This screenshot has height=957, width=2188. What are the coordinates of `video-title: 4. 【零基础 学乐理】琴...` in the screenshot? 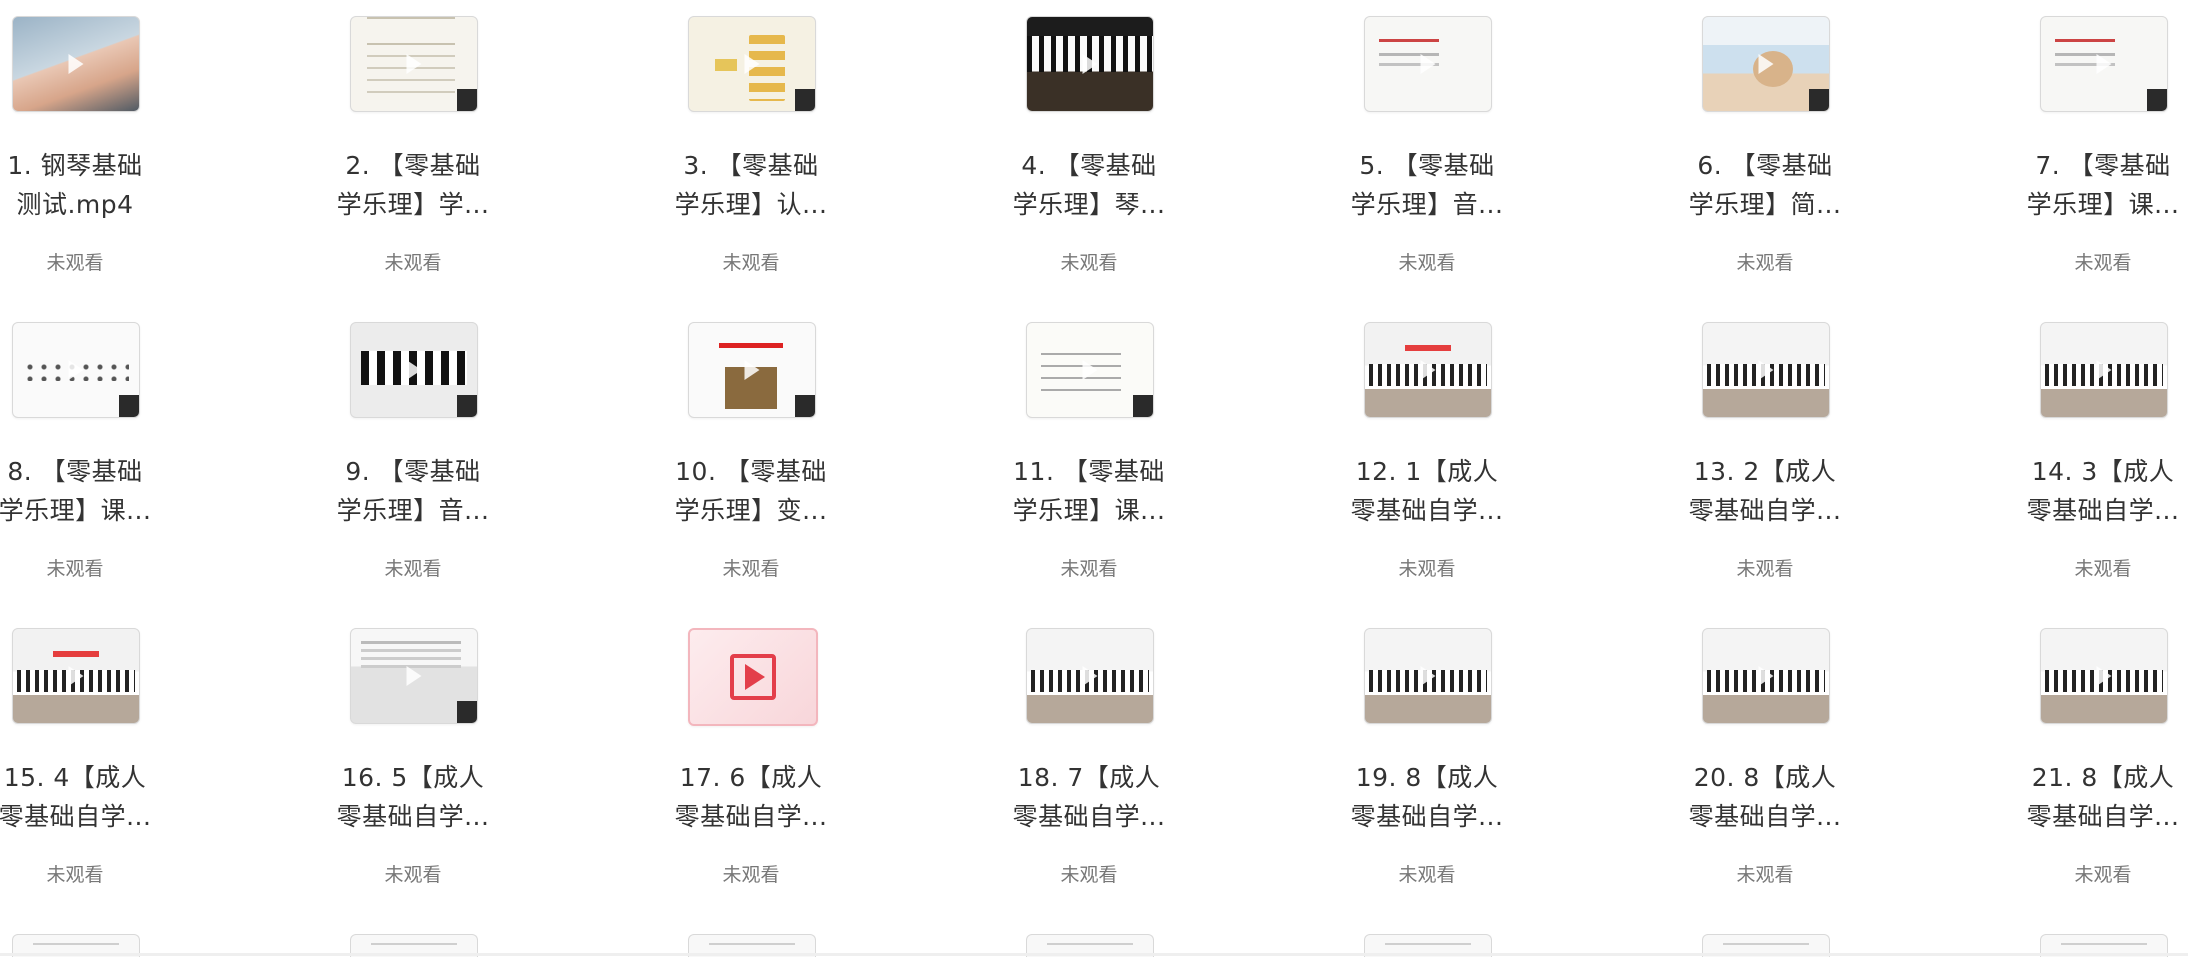 It's located at (1089, 185).